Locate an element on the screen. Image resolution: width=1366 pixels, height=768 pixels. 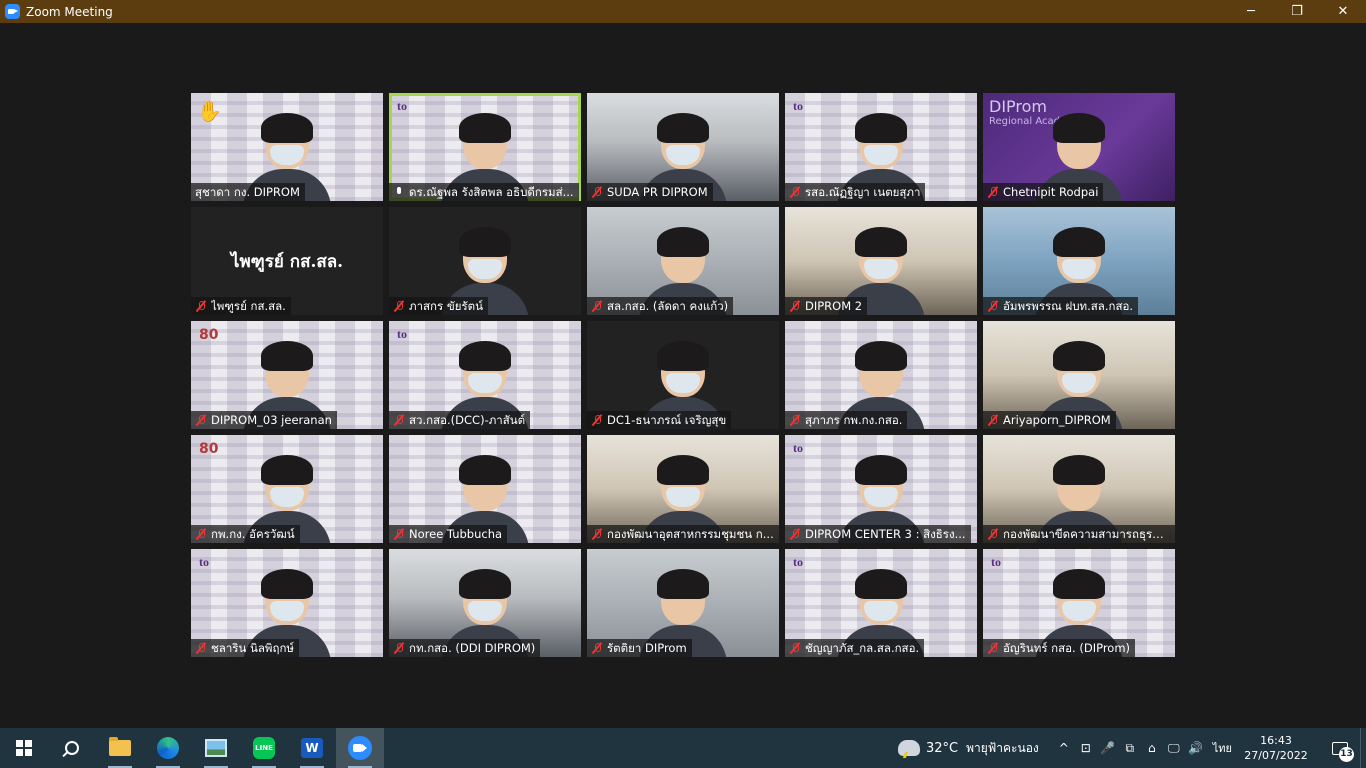
participant-tile: รัตติยา DIProm is located at coordinates (683, 603).